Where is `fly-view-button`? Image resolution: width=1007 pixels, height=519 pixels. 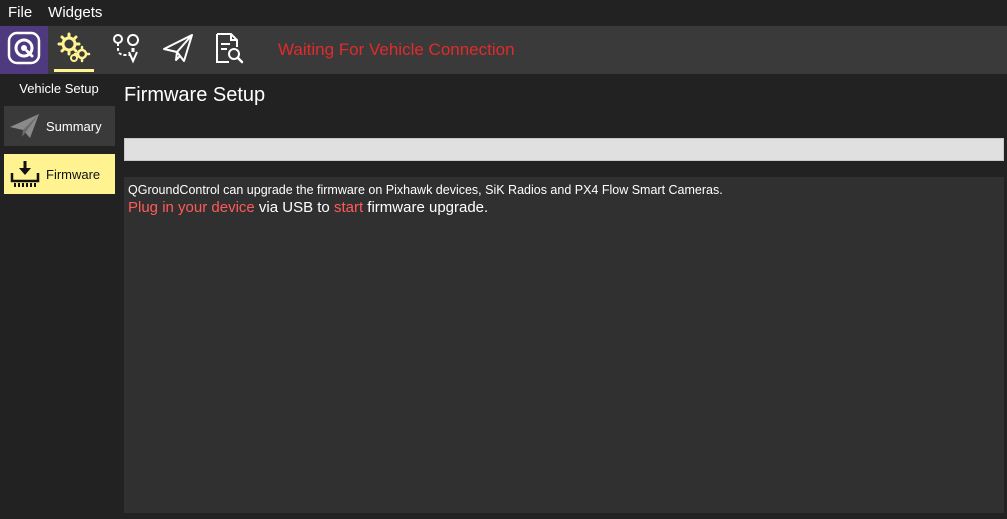
fly-view-button is located at coordinates (178, 50).